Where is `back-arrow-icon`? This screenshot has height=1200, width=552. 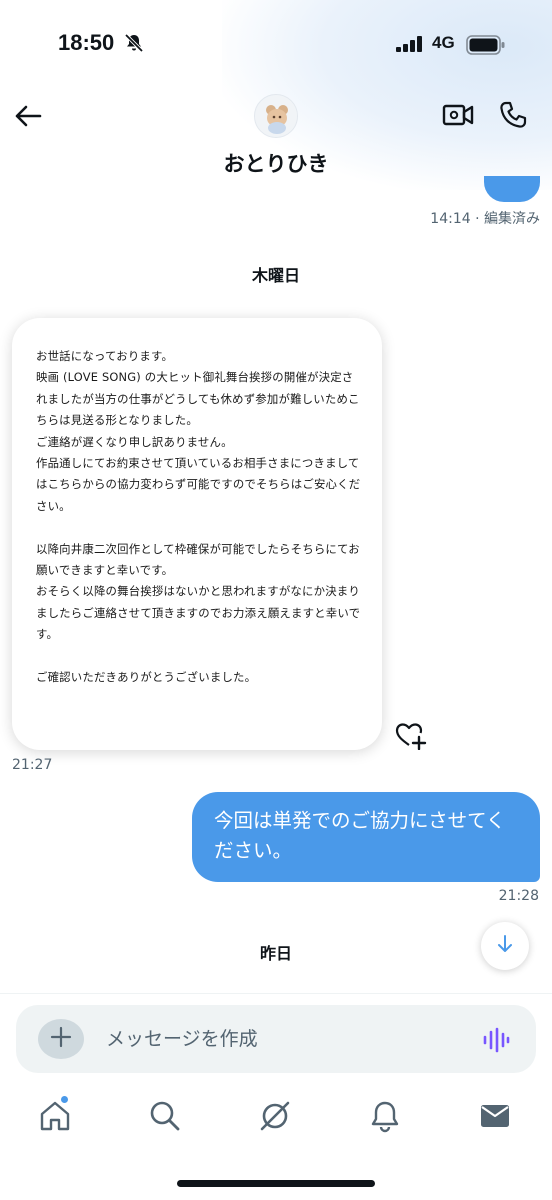
back-arrow-icon is located at coordinates (28, 118).